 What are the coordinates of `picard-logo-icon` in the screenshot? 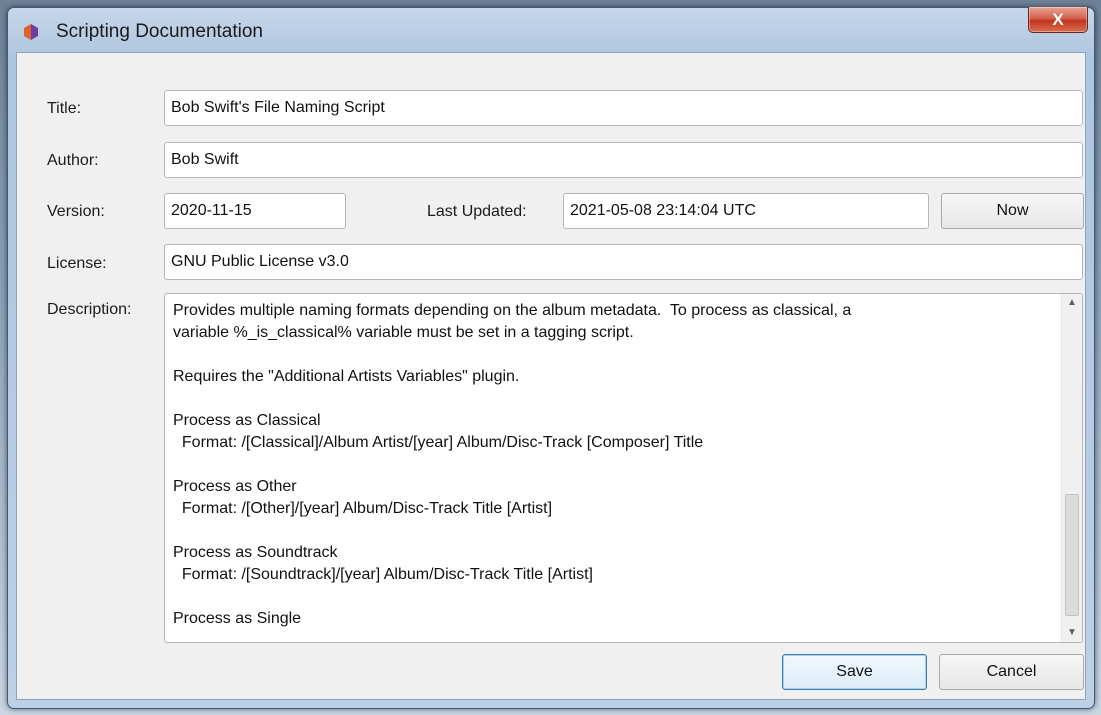 It's located at (31, 32).